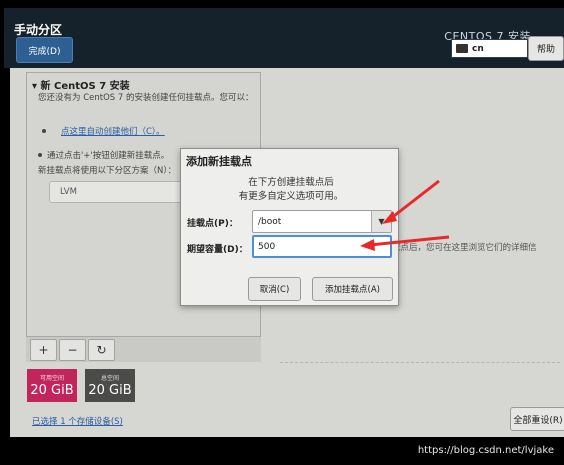  Describe the element at coordinates (405, 243) in the screenshot. I see `arrow-to-capacity` at that location.